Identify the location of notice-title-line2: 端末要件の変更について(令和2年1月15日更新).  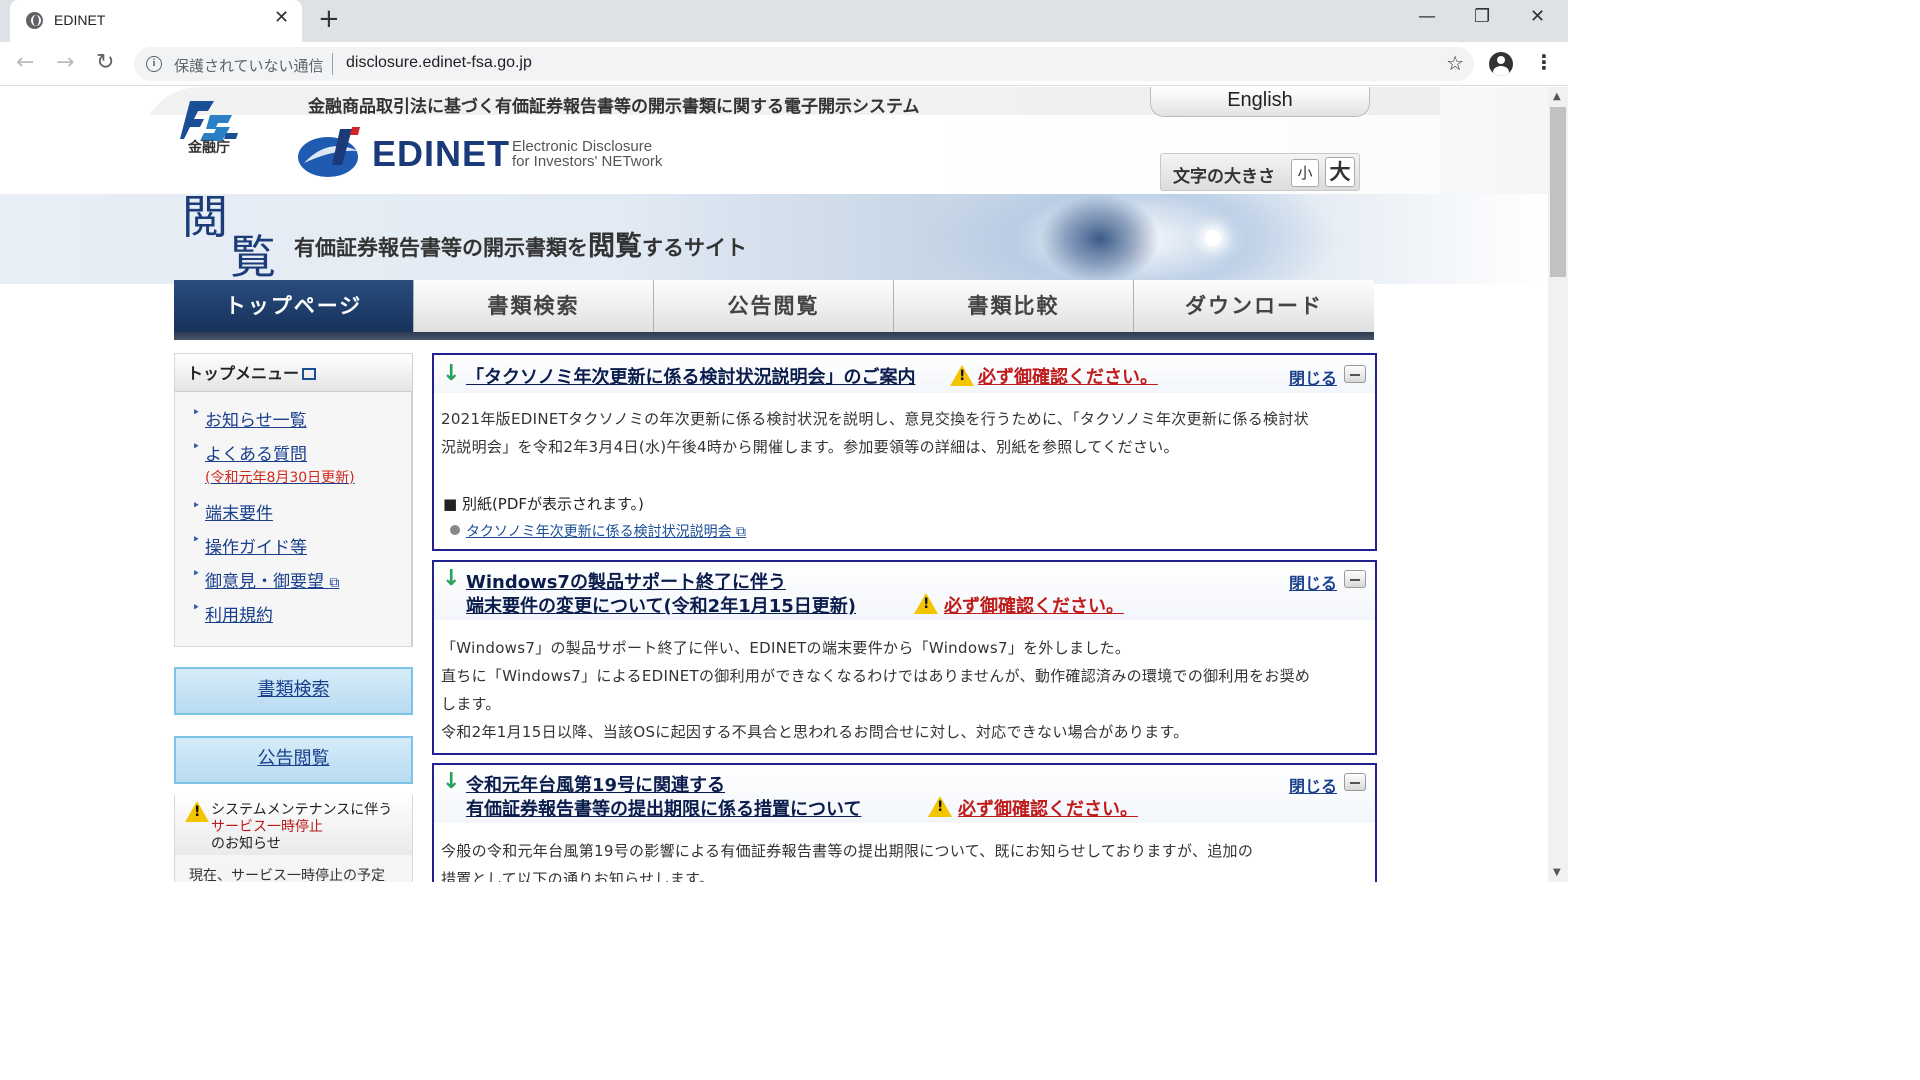
(661, 605).